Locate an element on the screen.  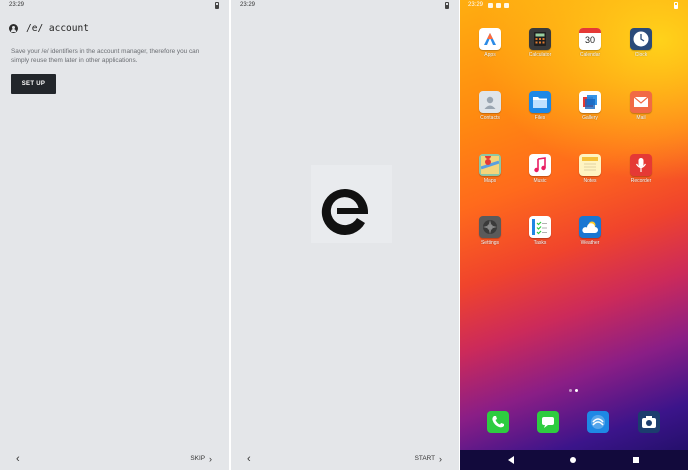
page-title: /e/ account is located at coordinates (57, 28).